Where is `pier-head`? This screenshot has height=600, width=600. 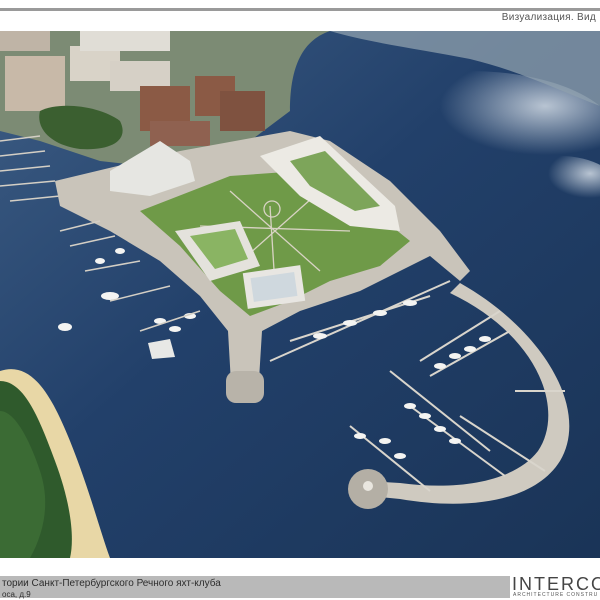 pier-head is located at coordinates (245, 387).